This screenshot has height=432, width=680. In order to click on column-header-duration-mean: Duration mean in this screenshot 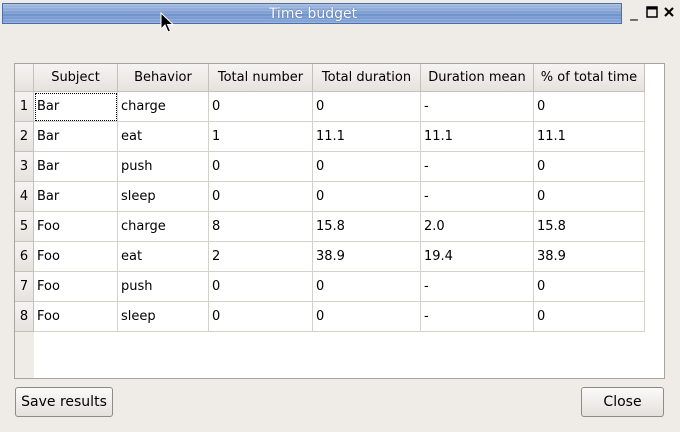, I will do `click(477, 78)`.